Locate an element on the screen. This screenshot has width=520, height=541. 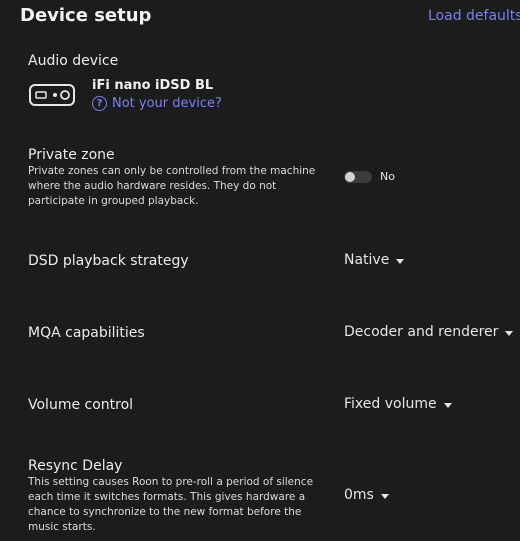
volume-control-dropdown: Fixed volume is located at coordinates (398, 404).